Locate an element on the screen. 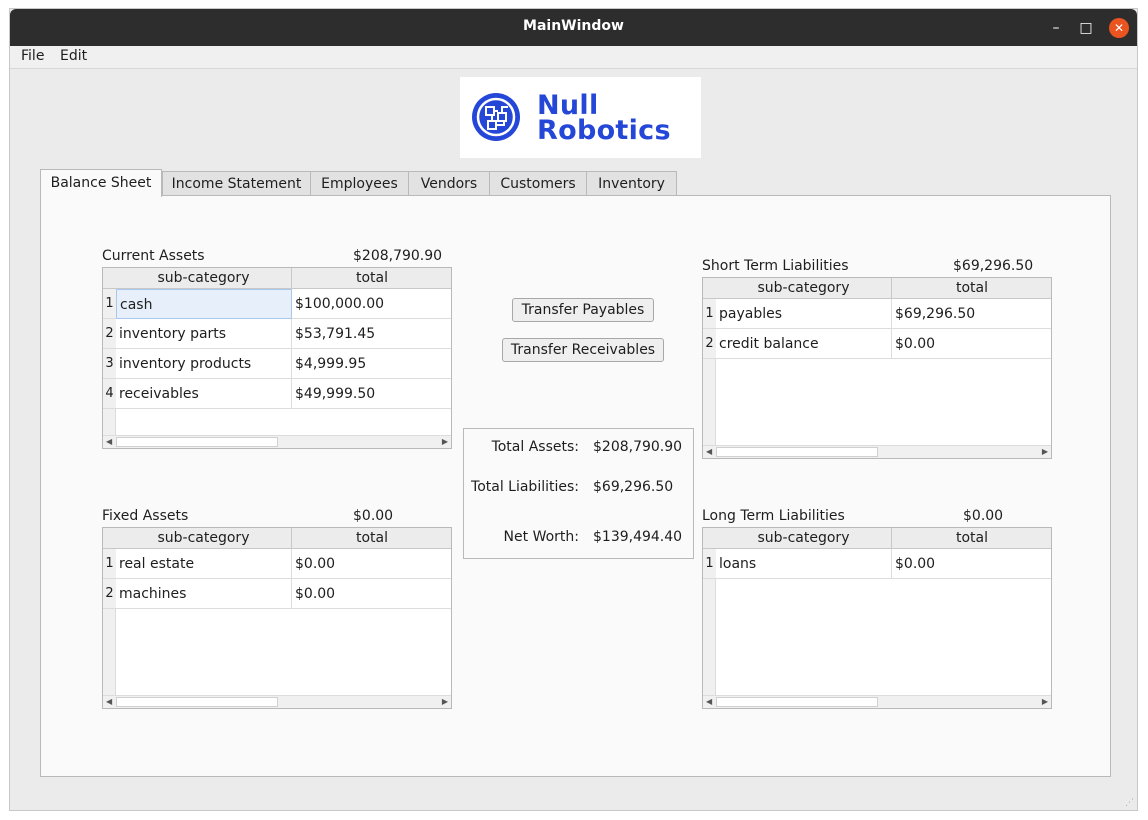 The height and width of the screenshot is (820, 1148). fixed-assets-total: $0.00 is located at coordinates (373, 516).